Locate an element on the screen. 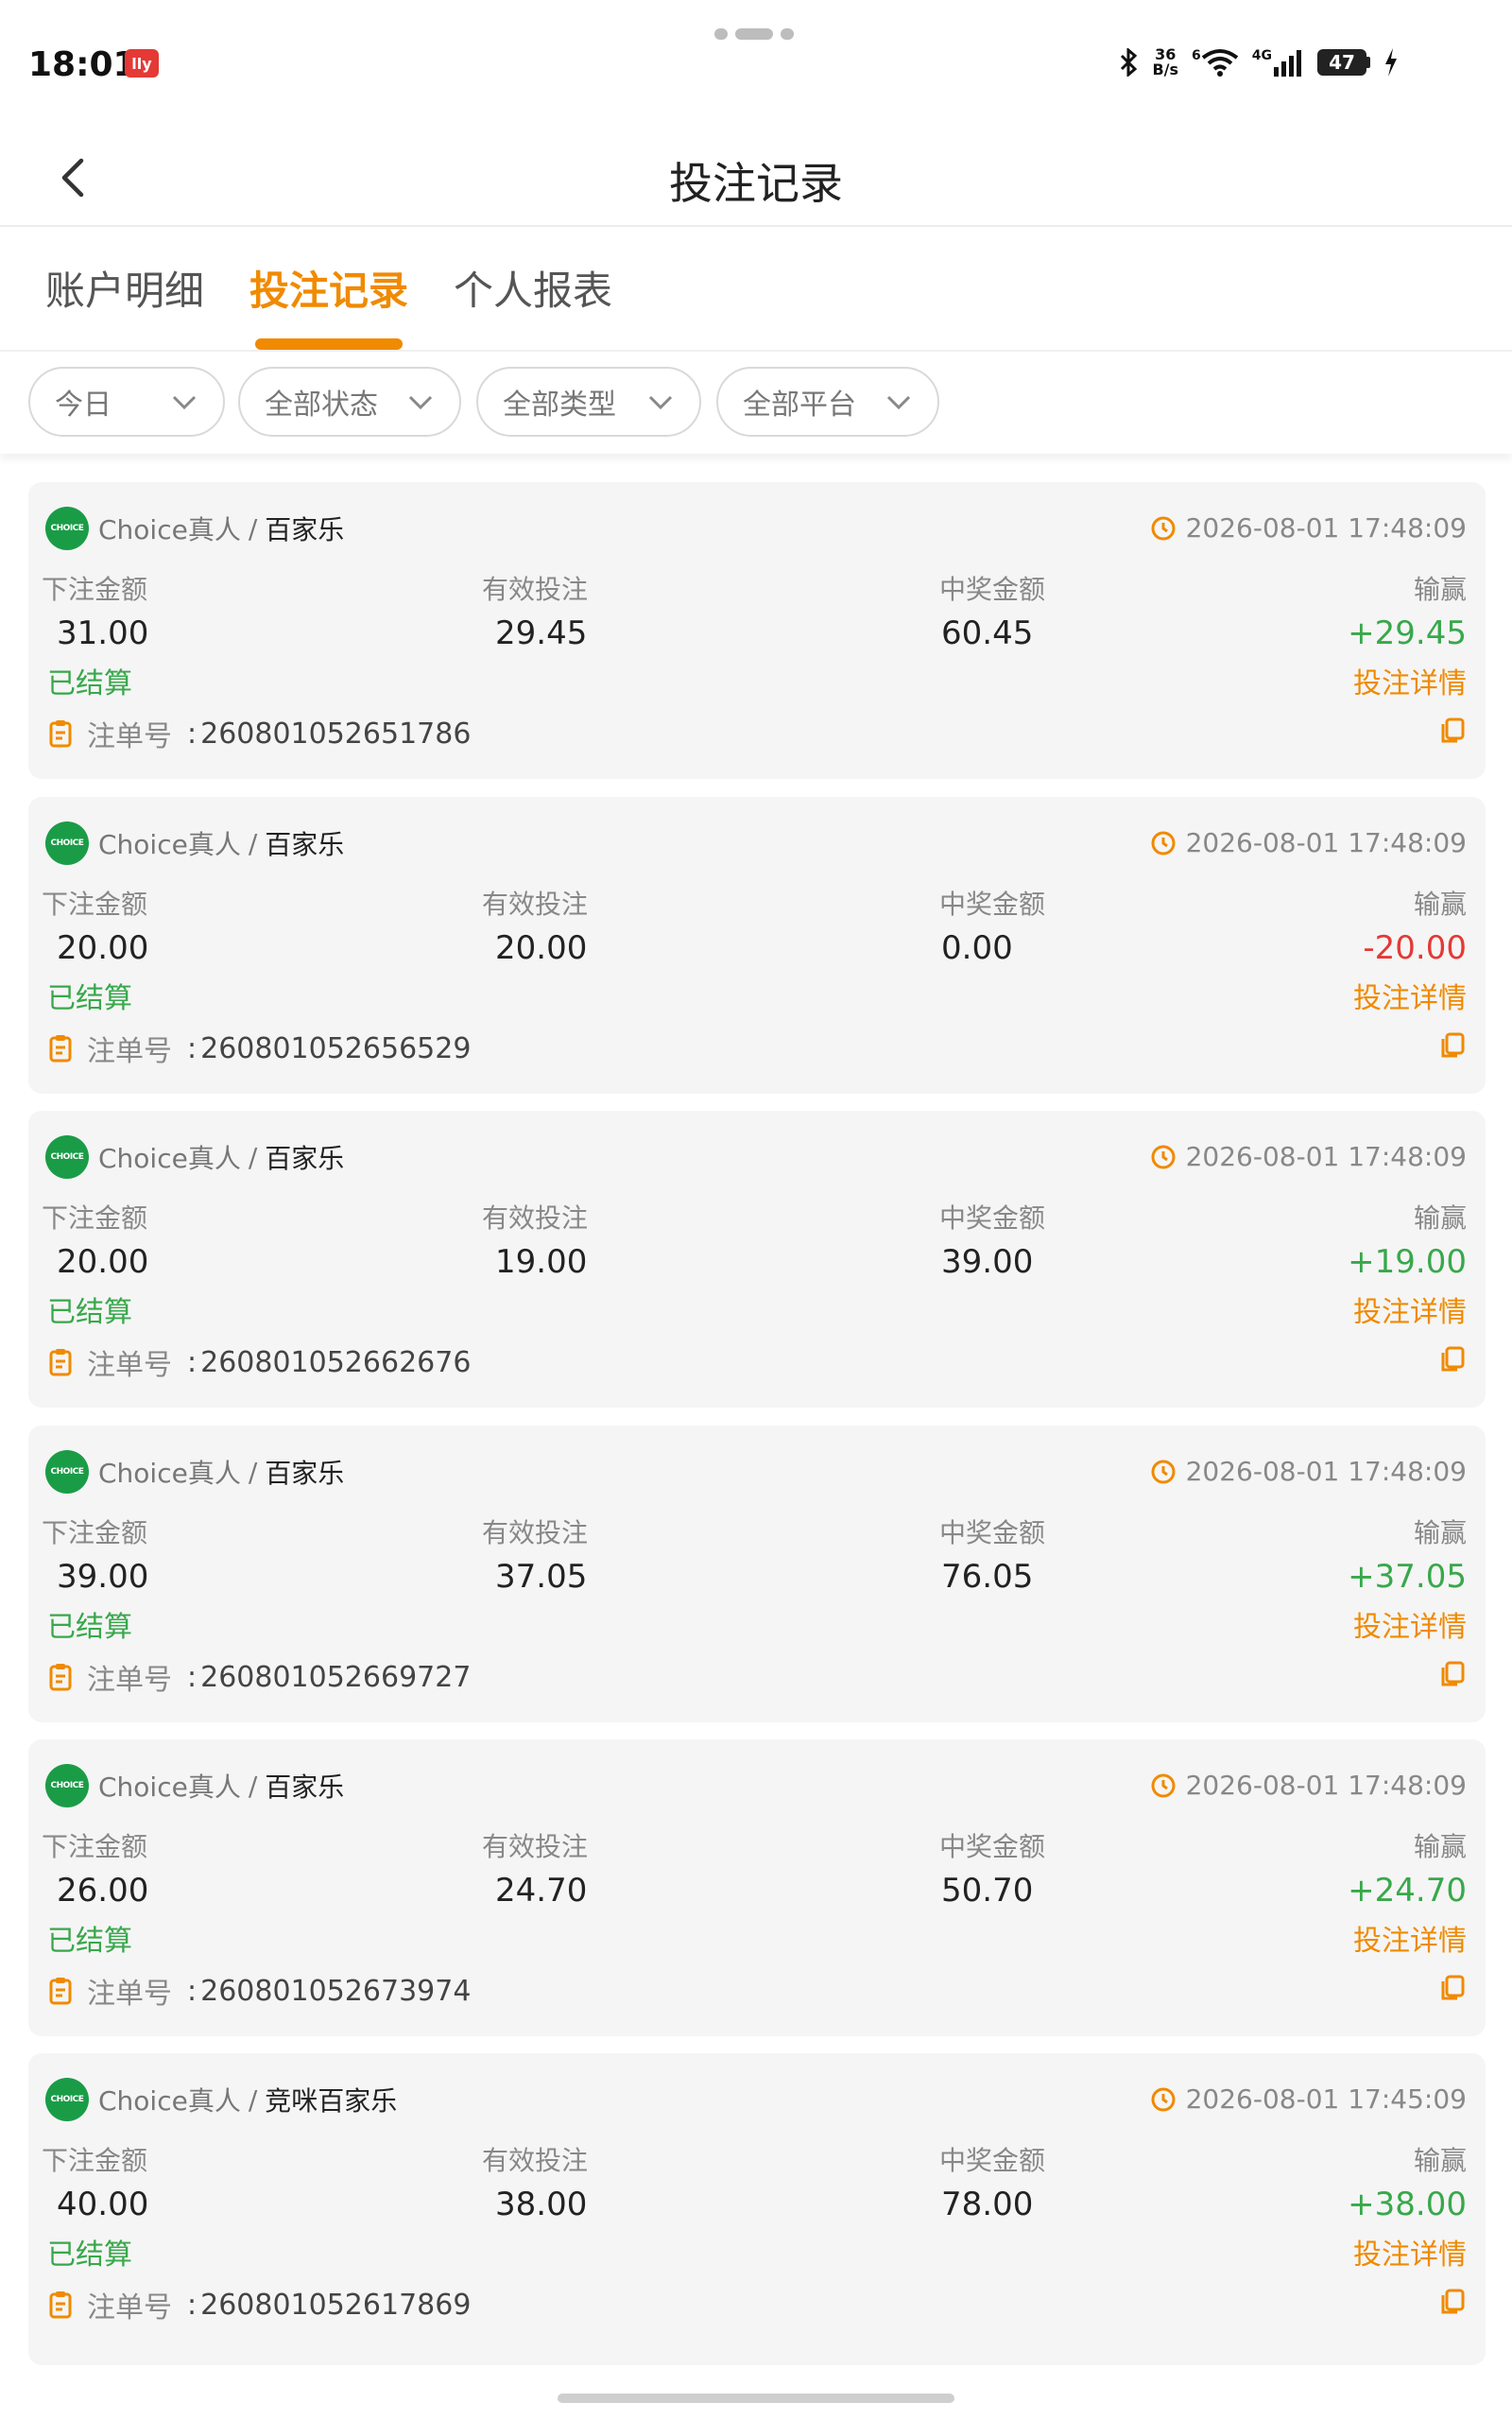 The width and height of the screenshot is (1512, 2420). status-time: 18:01 is located at coordinates (82, 64).